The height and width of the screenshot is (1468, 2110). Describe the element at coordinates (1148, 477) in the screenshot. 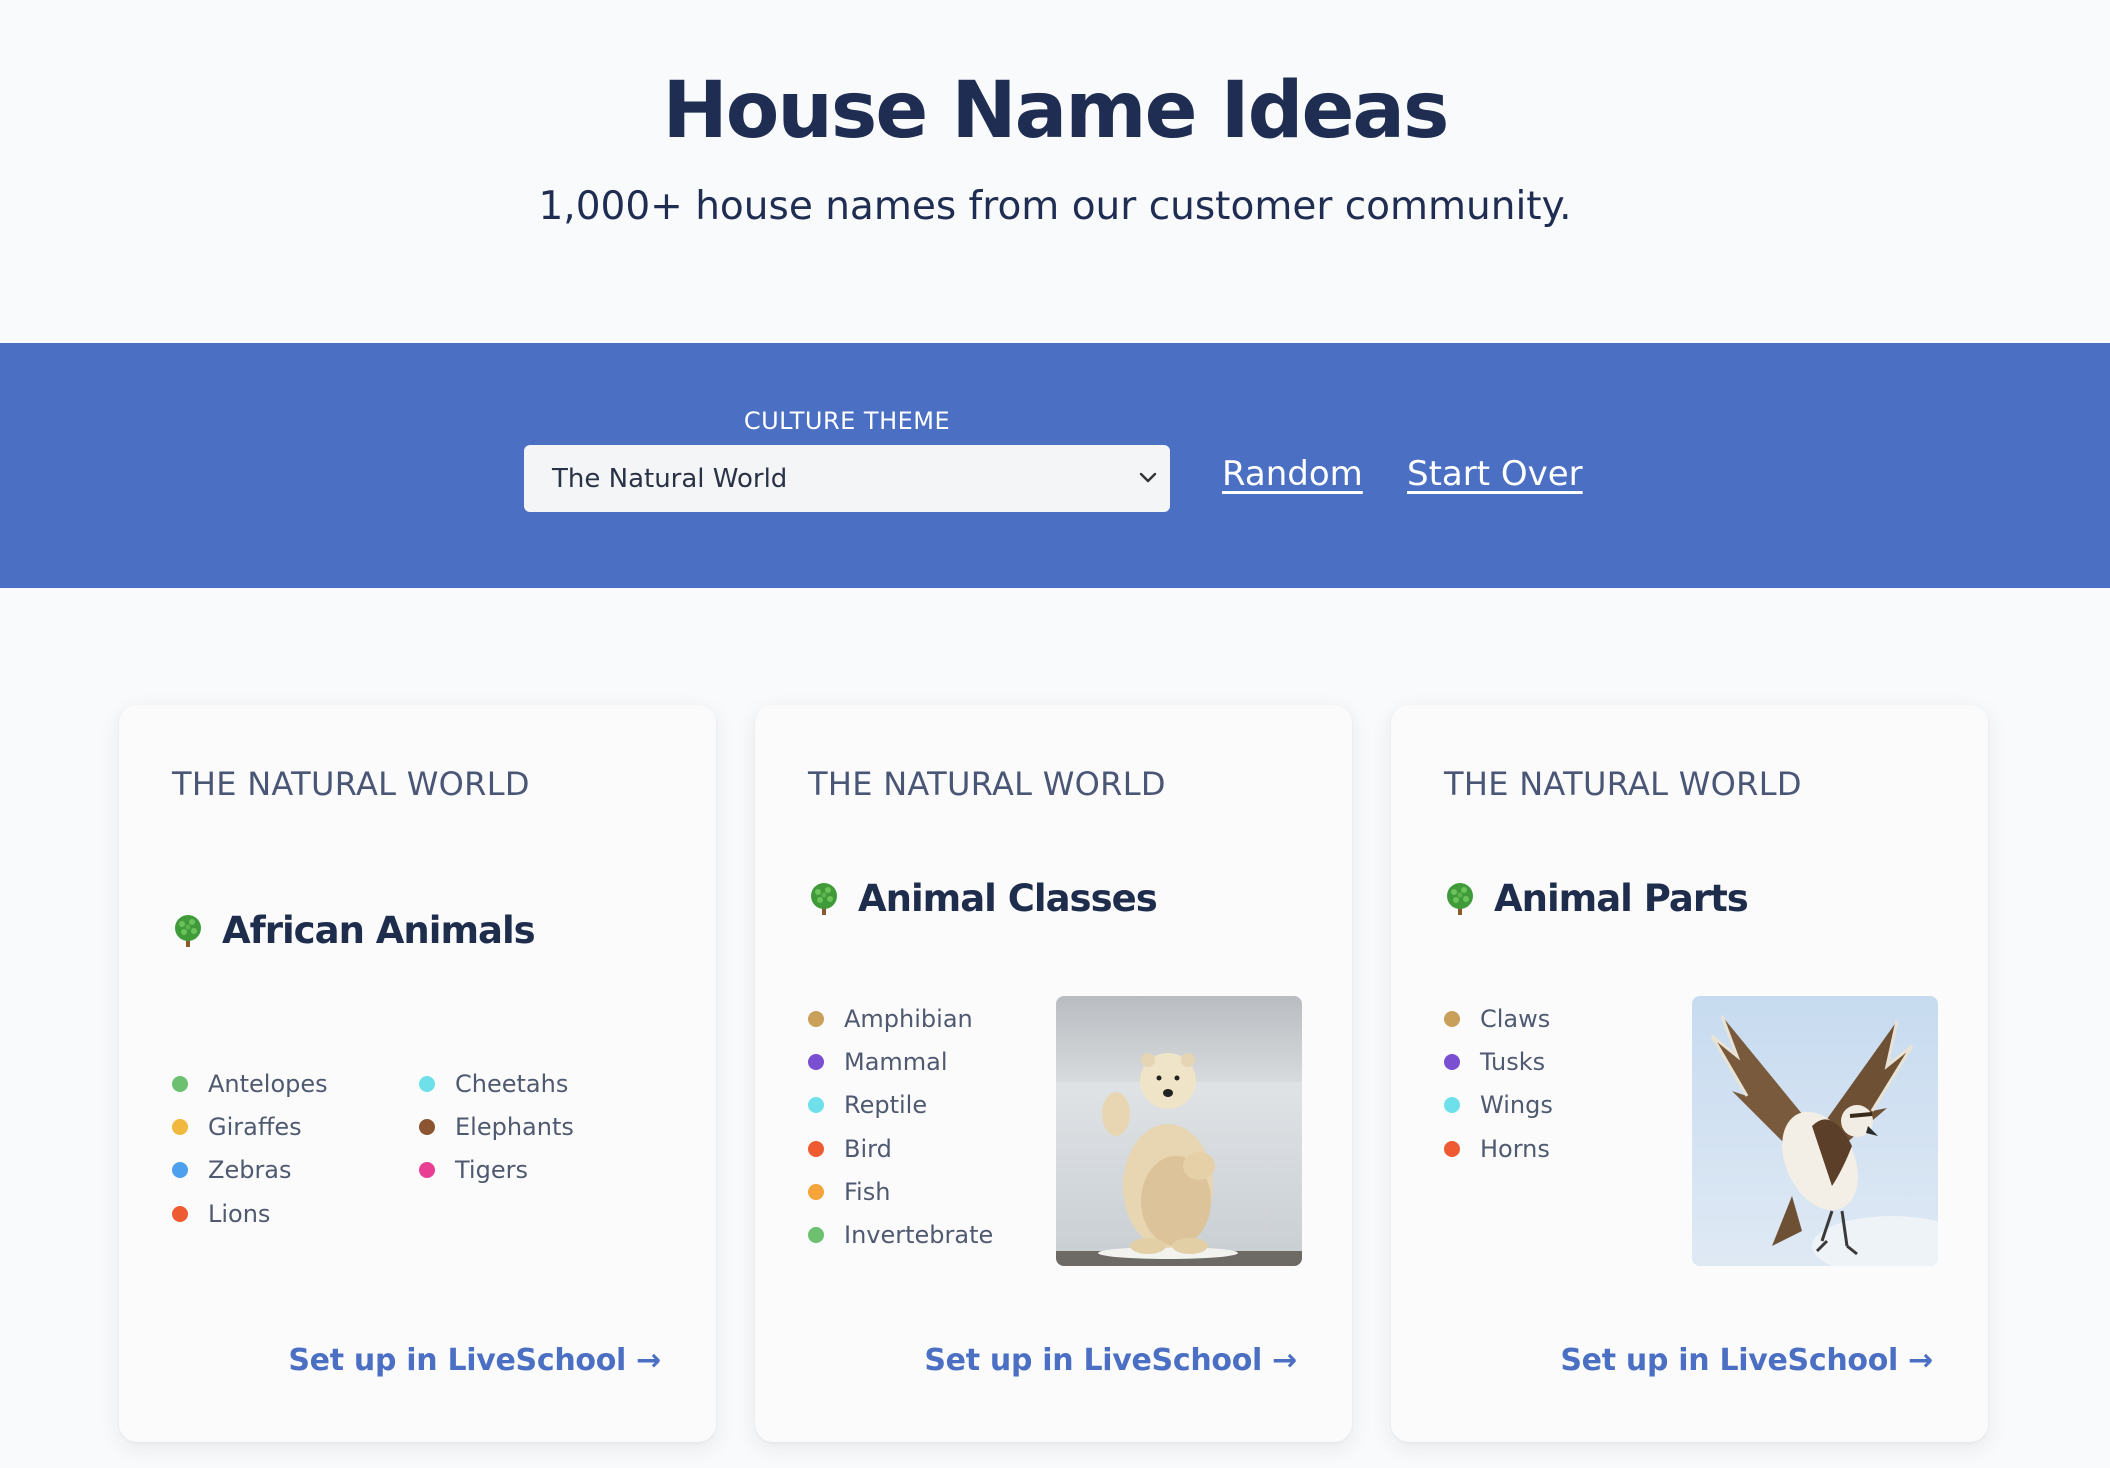

I see `chevron-down-icon` at that location.